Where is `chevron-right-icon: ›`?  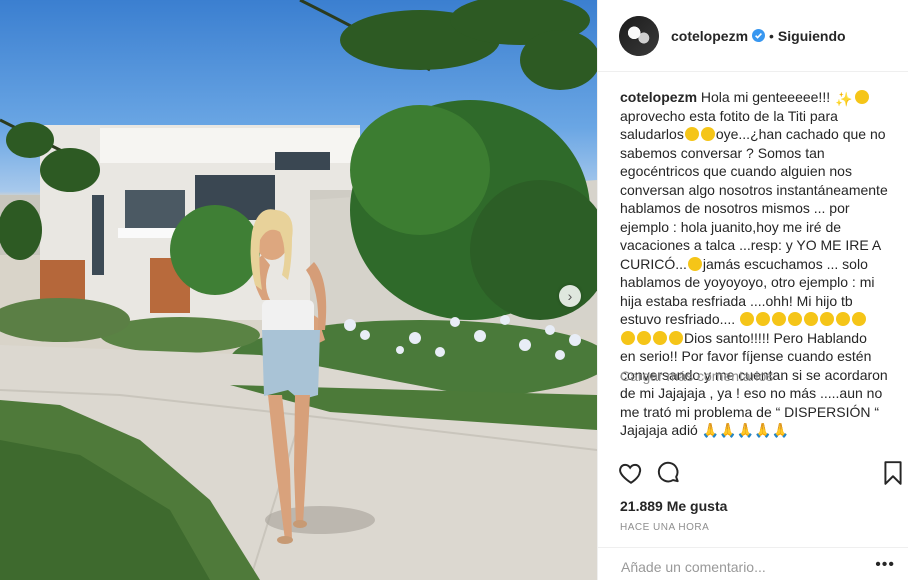
chevron-right-icon: › is located at coordinates (570, 296).